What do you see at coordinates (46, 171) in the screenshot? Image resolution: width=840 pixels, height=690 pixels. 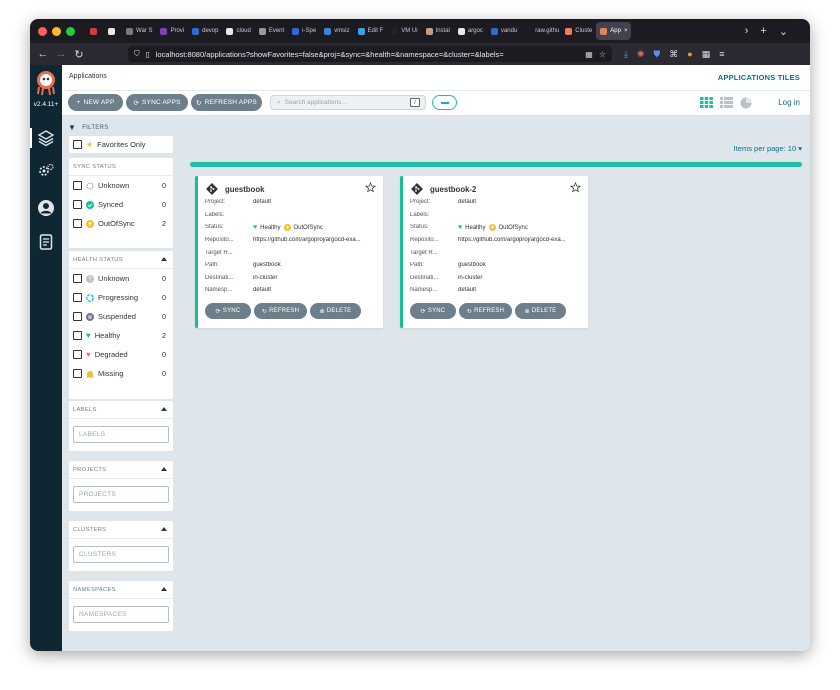 I see `settings-gears-icon` at bounding box center [46, 171].